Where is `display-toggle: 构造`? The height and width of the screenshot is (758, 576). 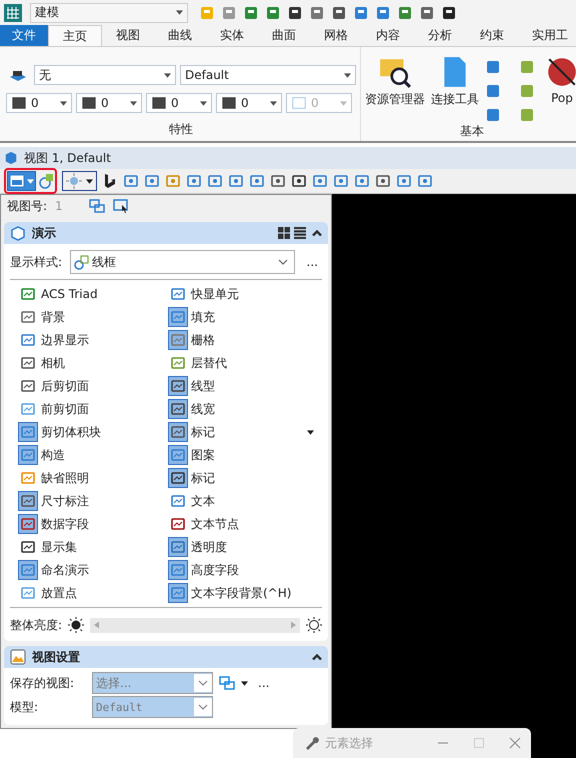
display-toggle: 构造 is located at coordinates (85, 455).